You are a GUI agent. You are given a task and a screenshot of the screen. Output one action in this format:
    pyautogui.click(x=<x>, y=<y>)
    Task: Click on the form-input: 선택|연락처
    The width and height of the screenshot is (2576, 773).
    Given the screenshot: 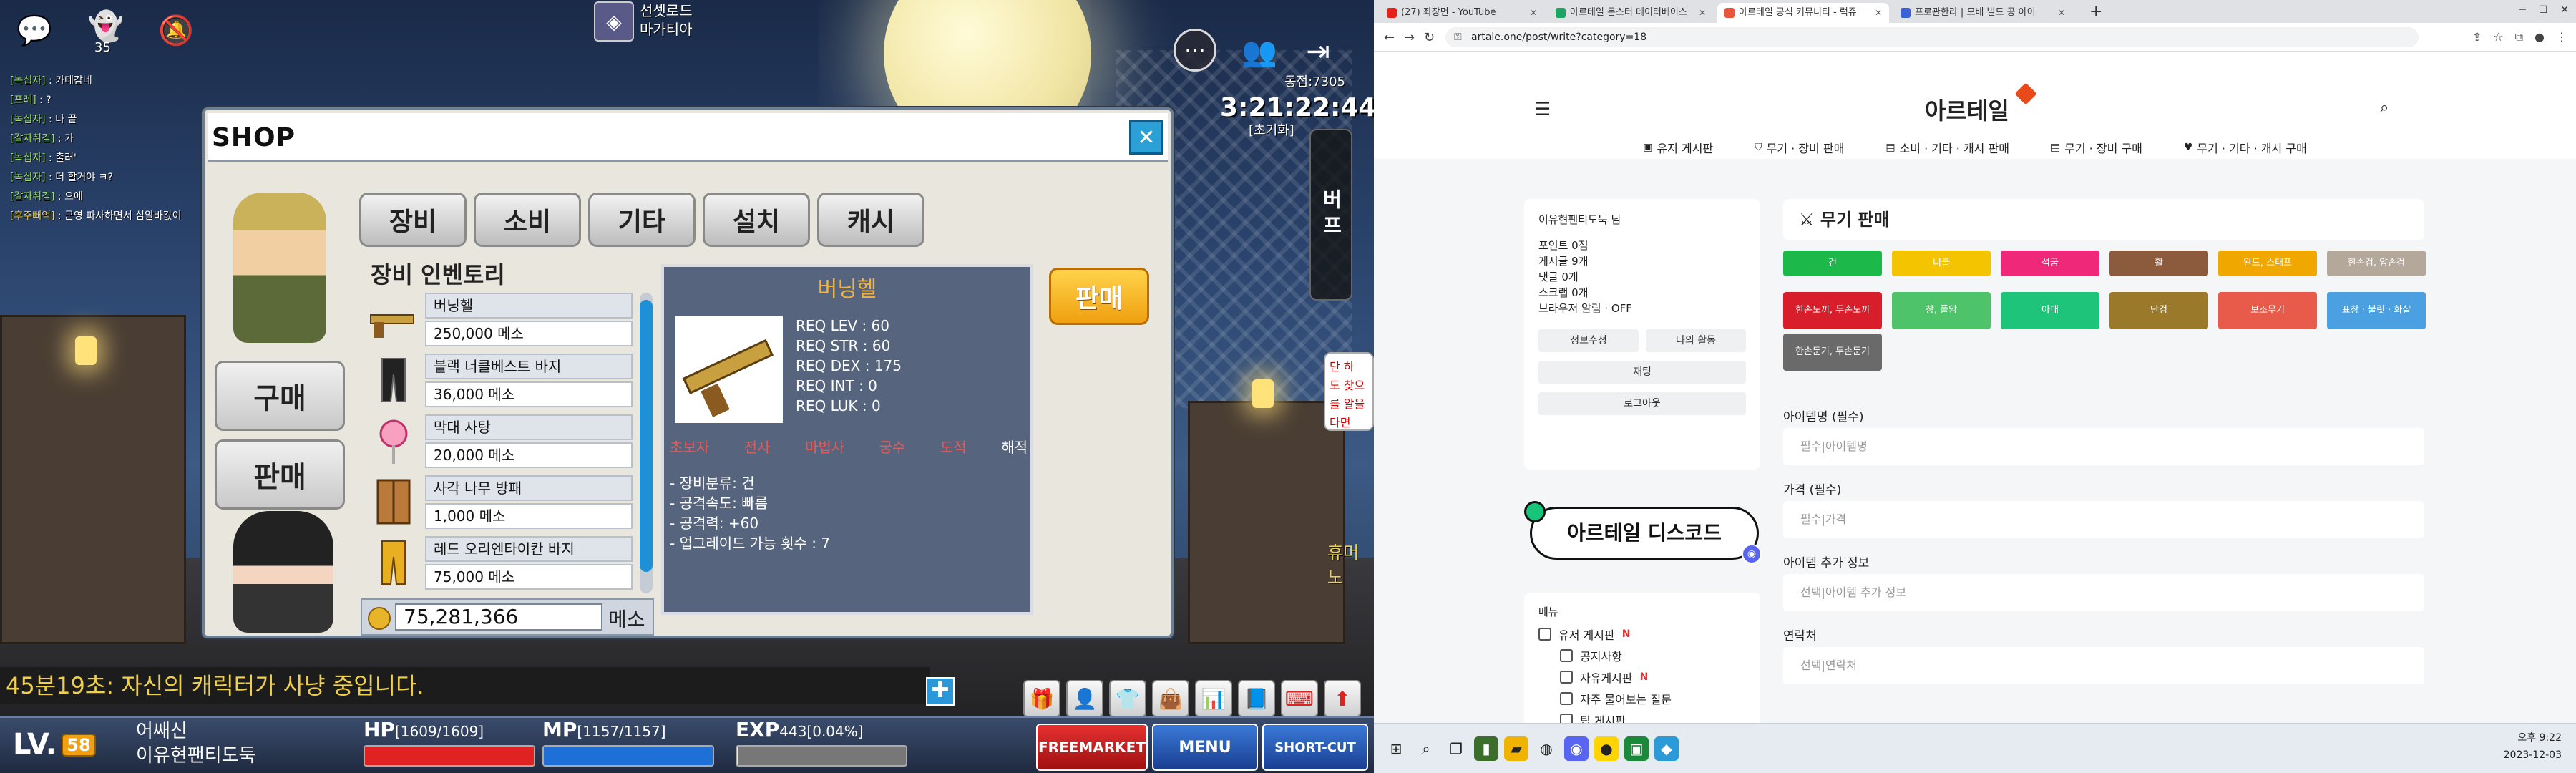 What is the action you would take?
    pyautogui.click(x=2103, y=665)
    